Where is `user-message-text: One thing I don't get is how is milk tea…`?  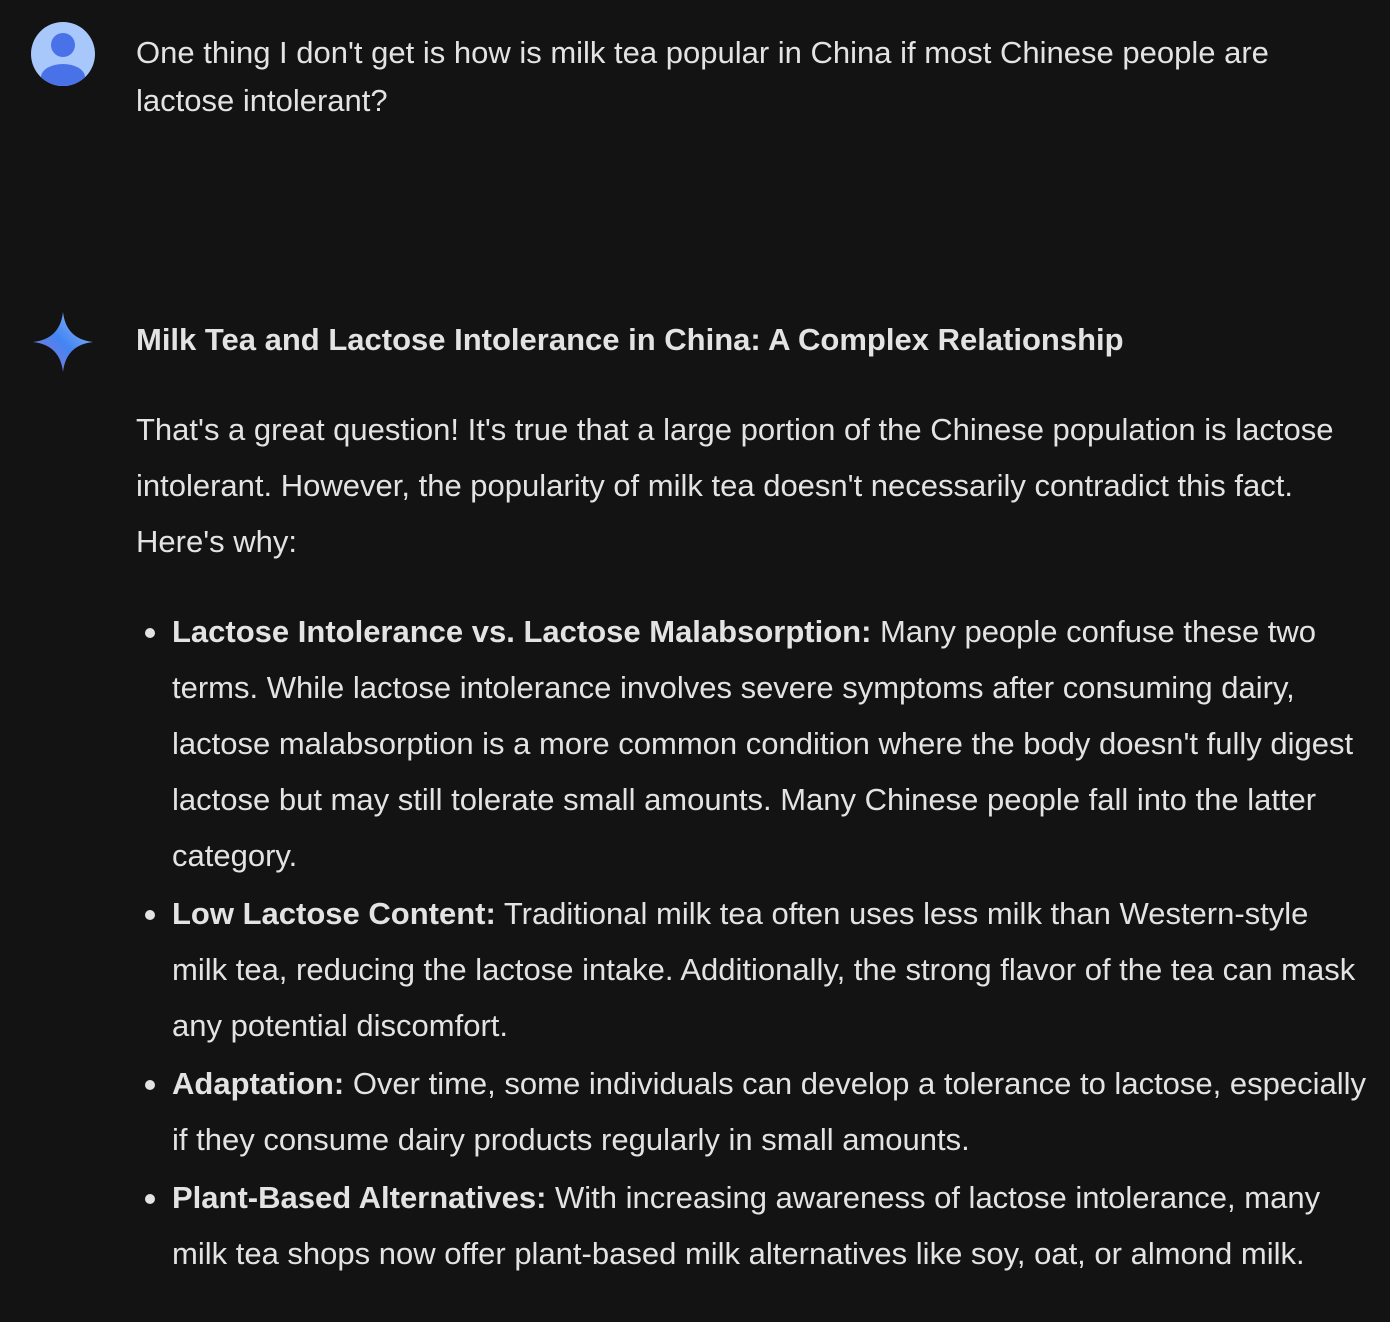
user-message-text: One thing I don't get is how is milk tea… is located at coordinates (702, 76).